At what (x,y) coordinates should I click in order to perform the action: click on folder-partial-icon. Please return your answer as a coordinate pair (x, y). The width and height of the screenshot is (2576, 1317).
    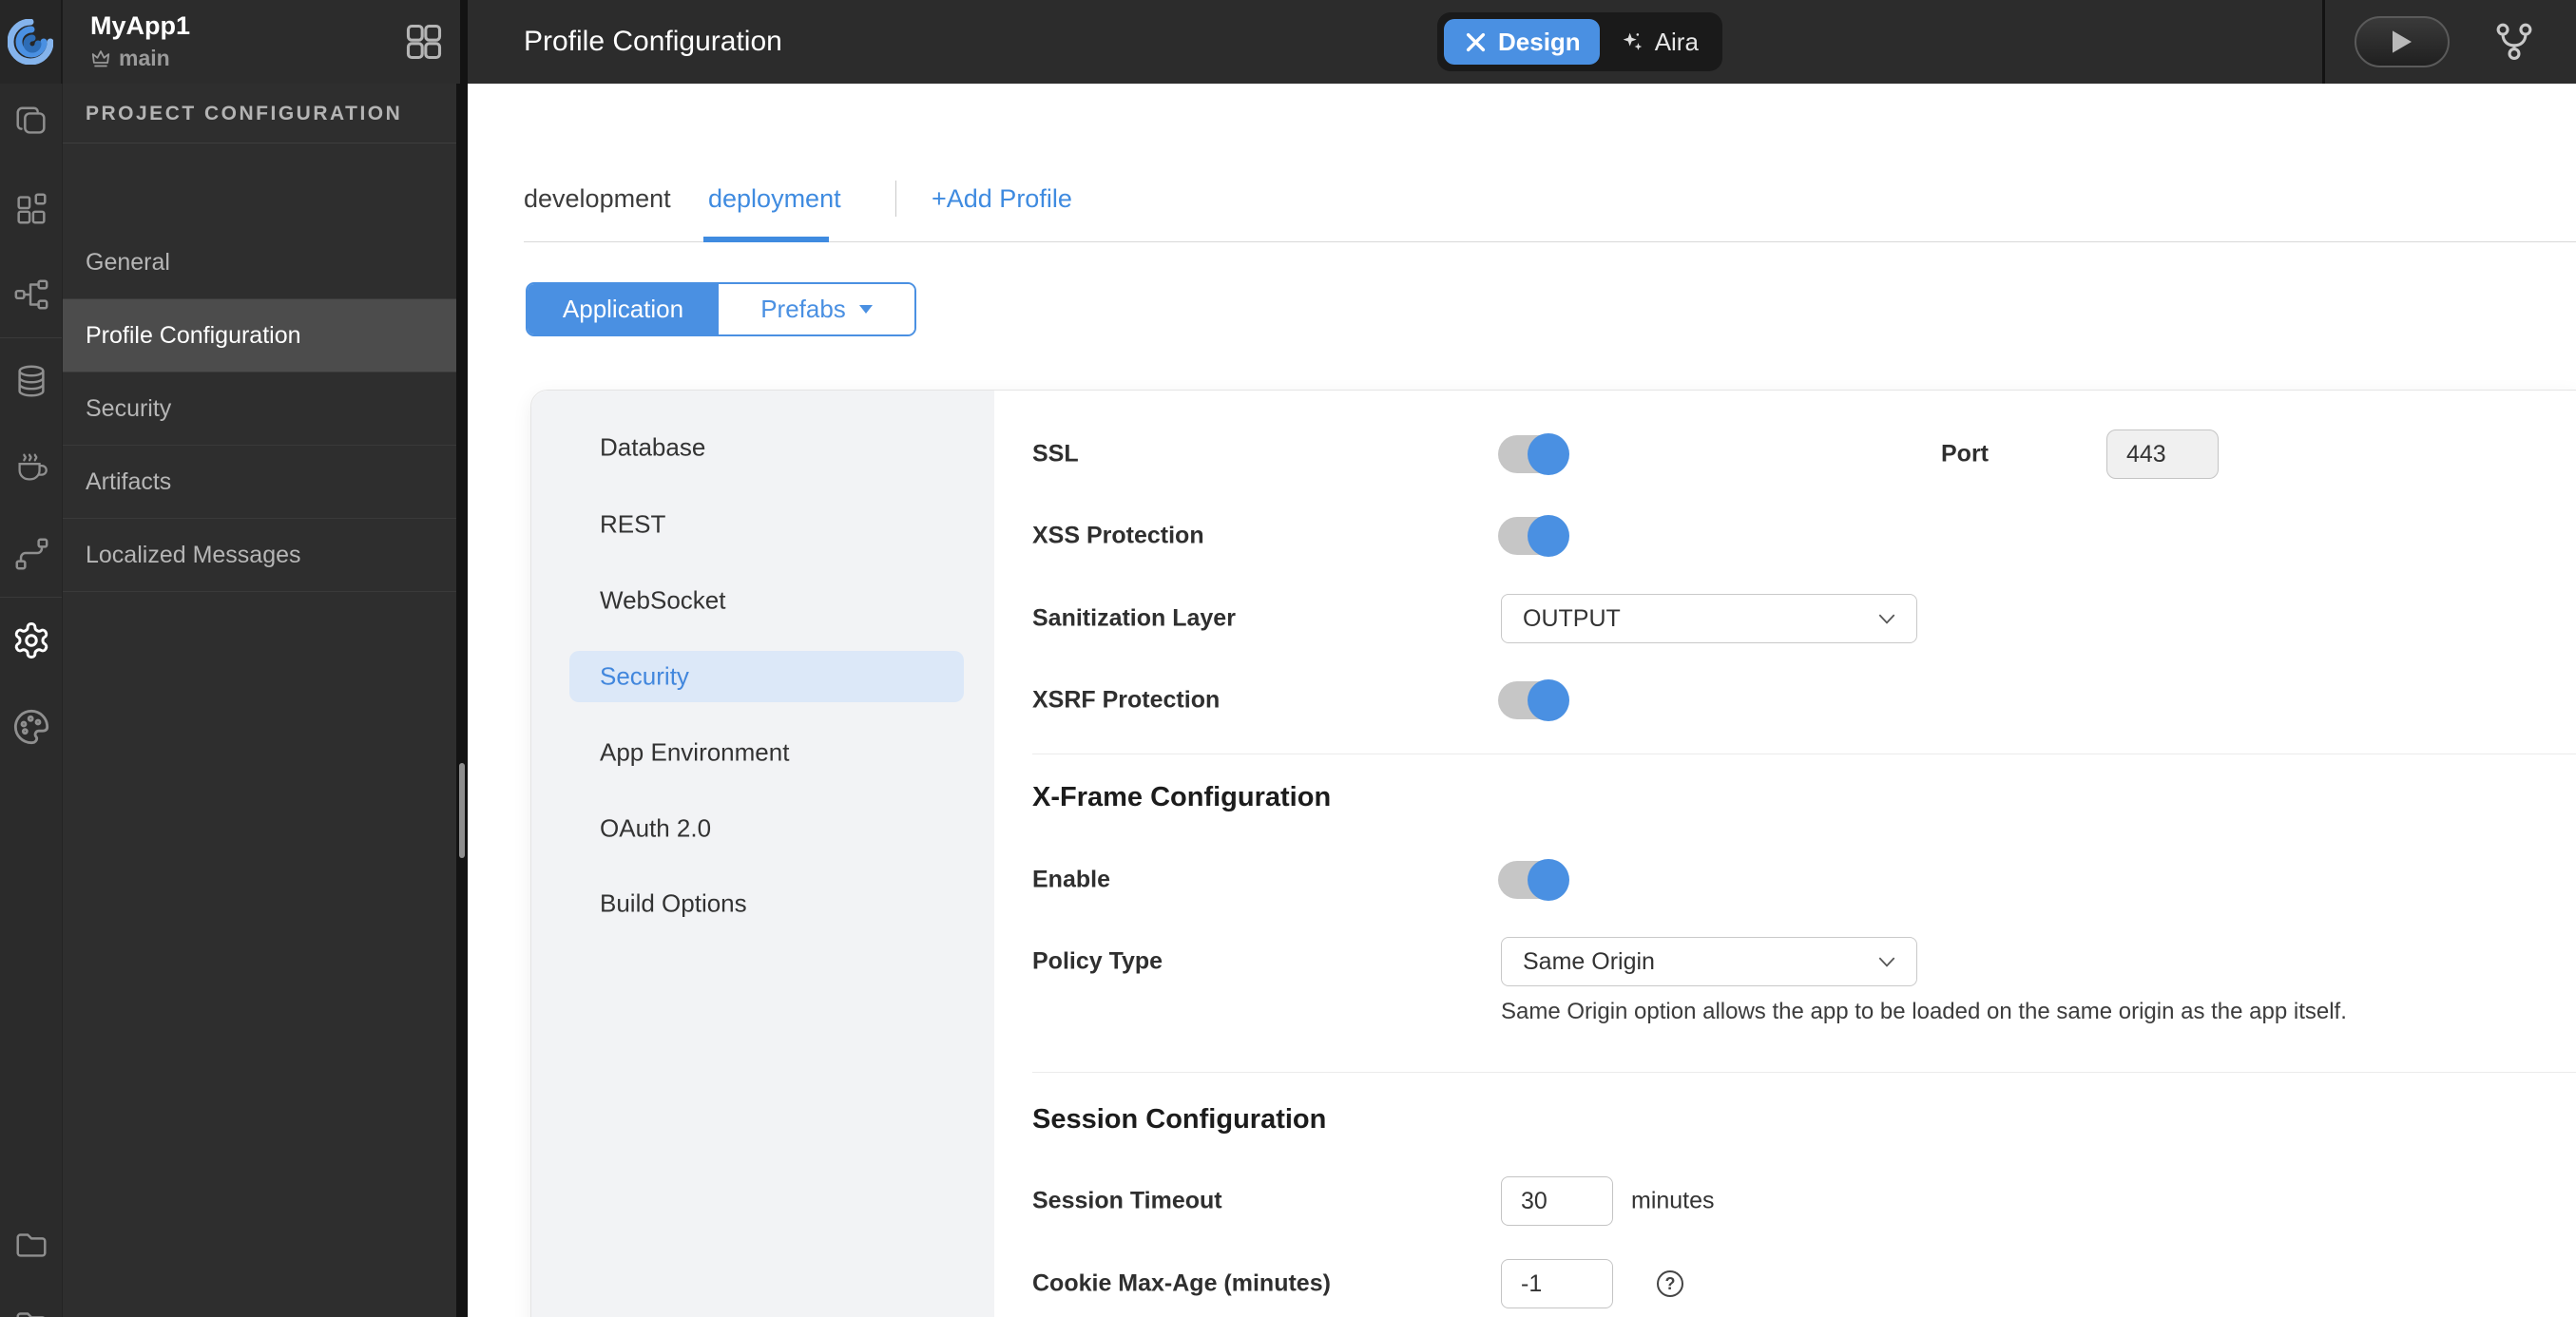
    Looking at the image, I should click on (31, 1310).